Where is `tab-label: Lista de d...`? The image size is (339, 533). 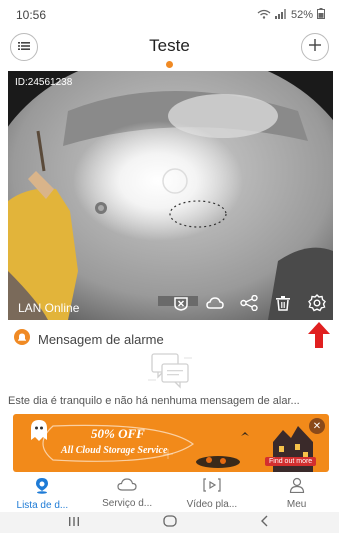
tab-label: Lista de d... is located at coordinates (42, 505).